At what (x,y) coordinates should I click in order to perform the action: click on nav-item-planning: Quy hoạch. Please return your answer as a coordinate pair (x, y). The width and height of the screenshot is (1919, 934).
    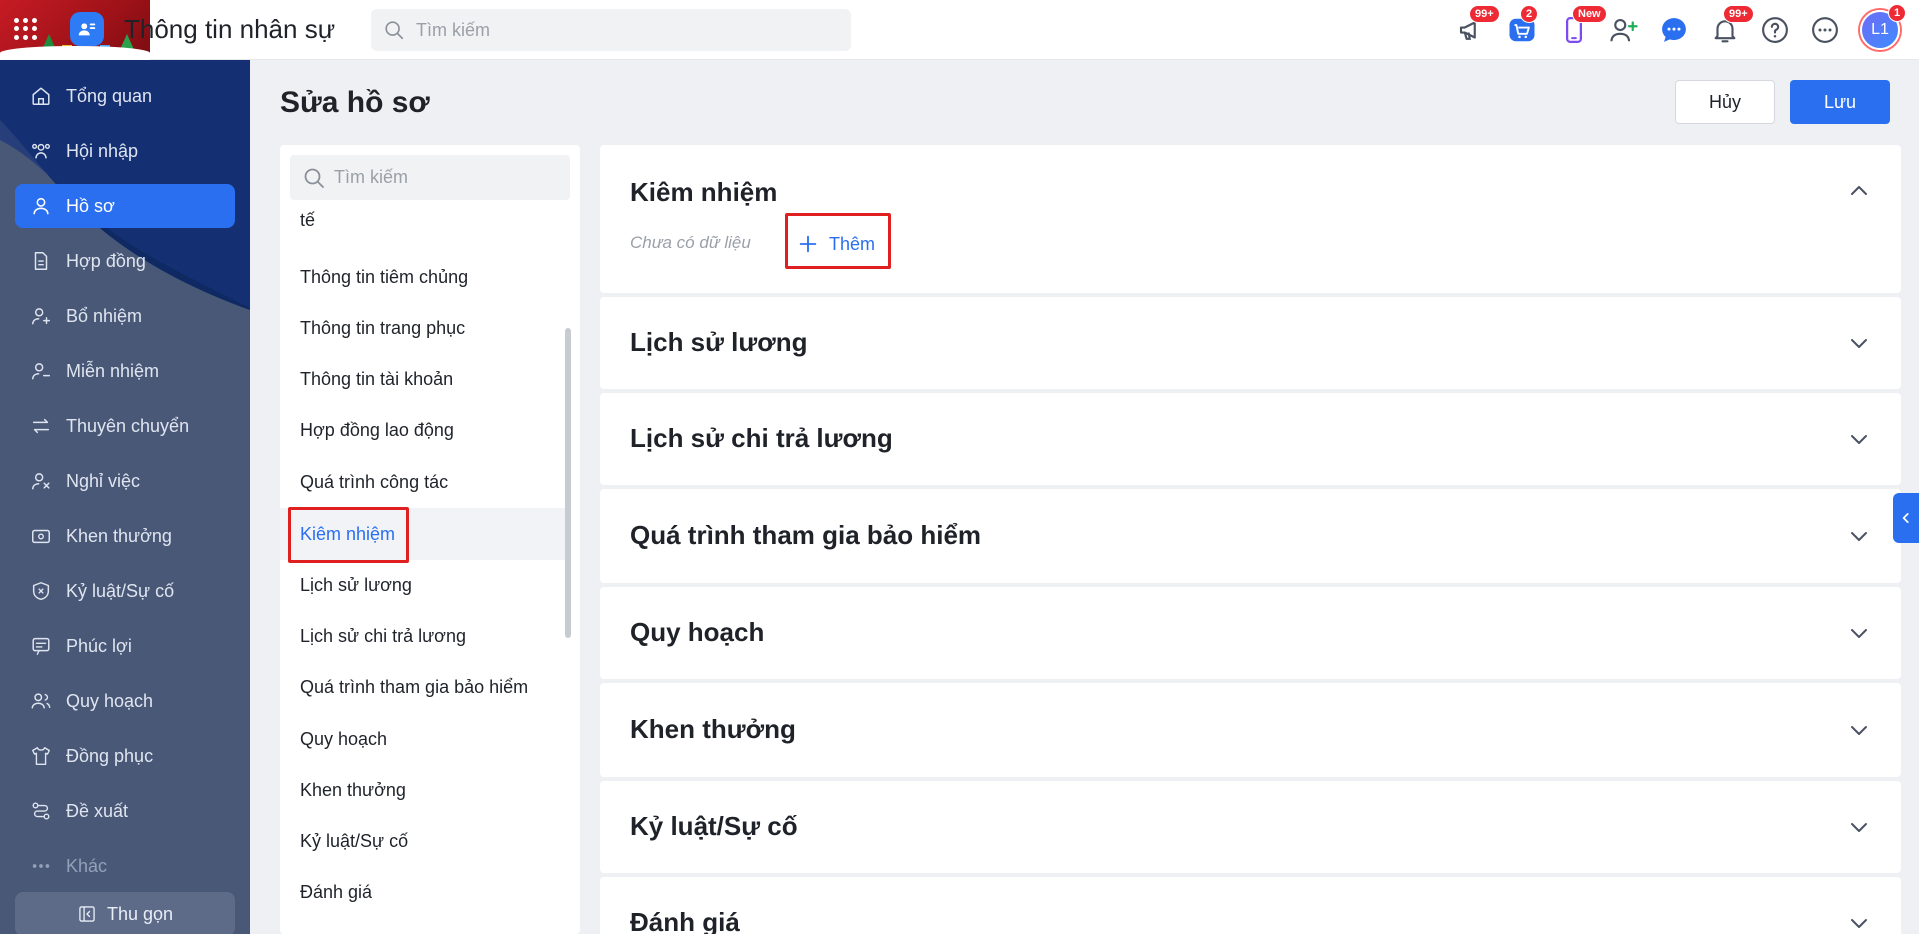
    Looking at the image, I should click on (422, 739).